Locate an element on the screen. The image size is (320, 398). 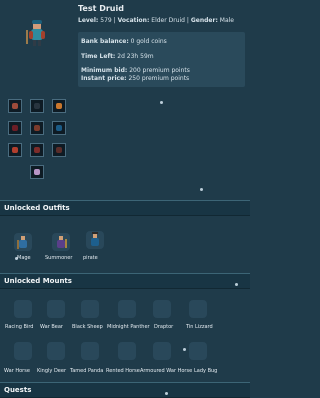
equipment-slot-boots is located at coordinates (37, 172).